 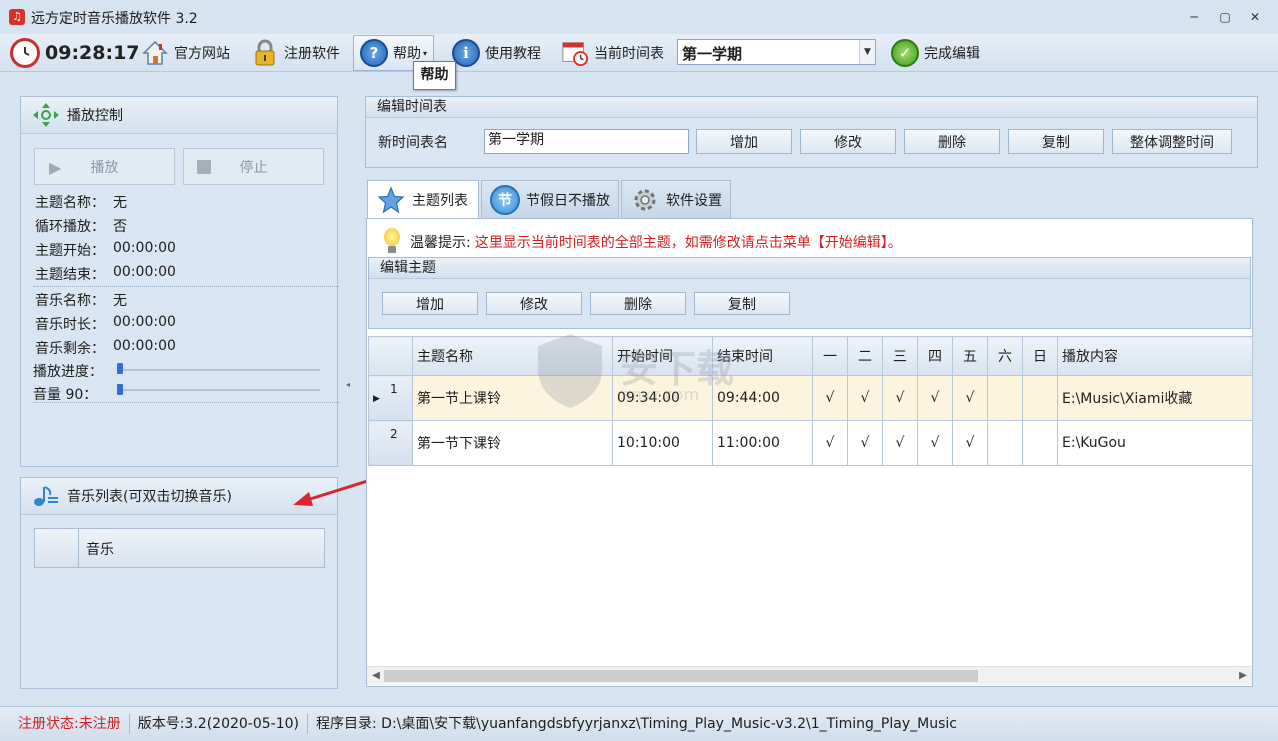 What do you see at coordinates (830, 356) in the screenshot?
I see `column-header: 一` at bounding box center [830, 356].